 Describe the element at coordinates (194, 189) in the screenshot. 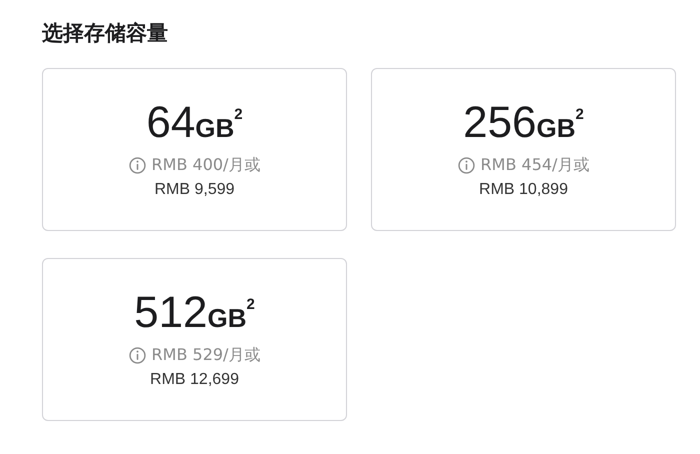

I see `full-price: RMB 9,599` at that location.